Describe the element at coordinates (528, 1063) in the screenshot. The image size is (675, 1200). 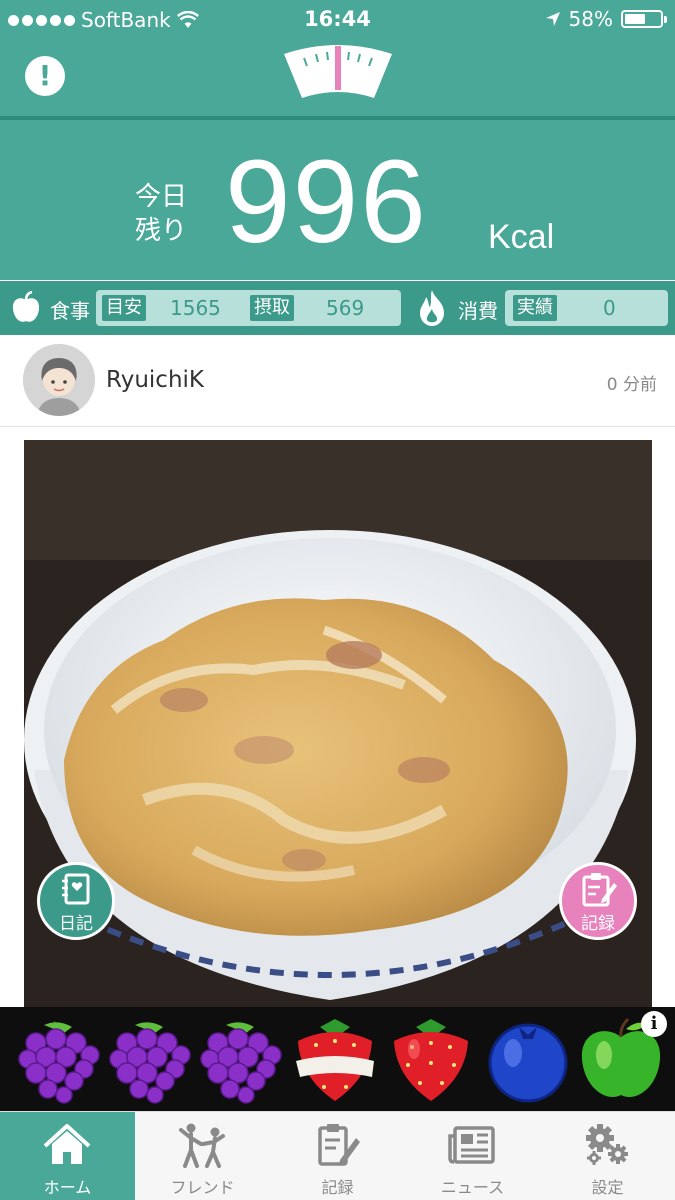
I see `blueberry-icon` at that location.